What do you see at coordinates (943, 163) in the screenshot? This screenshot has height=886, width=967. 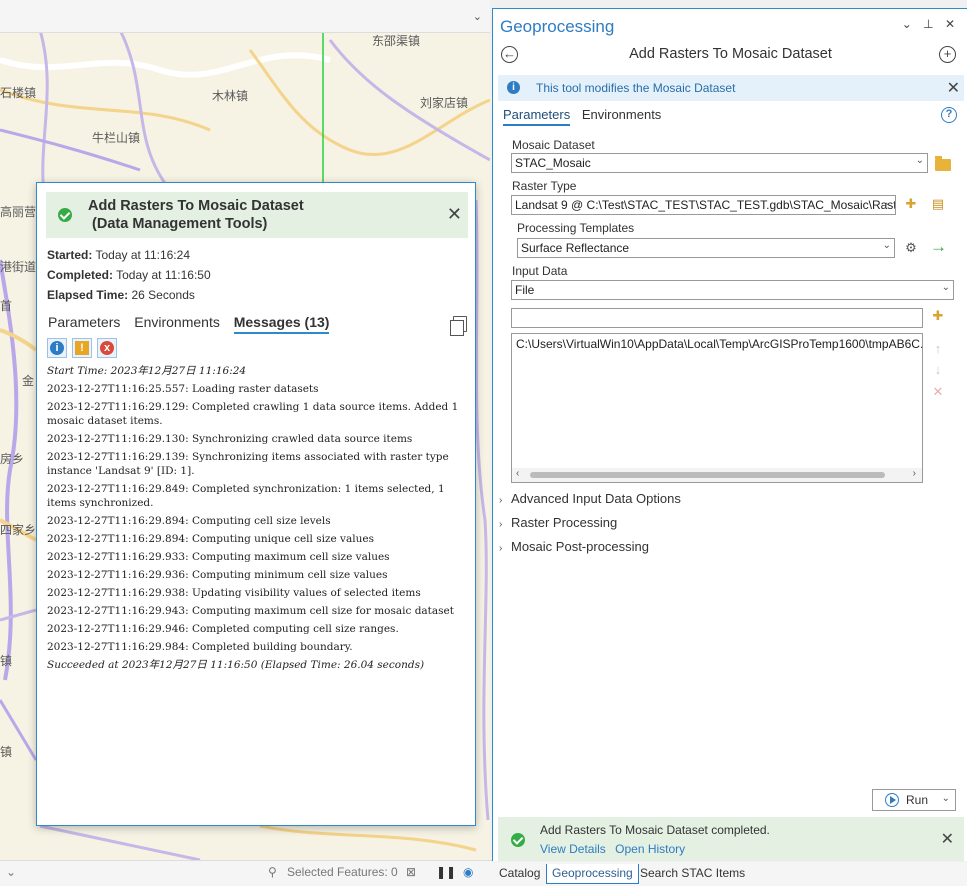 I see `folder-icon` at bounding box center [943, 163].